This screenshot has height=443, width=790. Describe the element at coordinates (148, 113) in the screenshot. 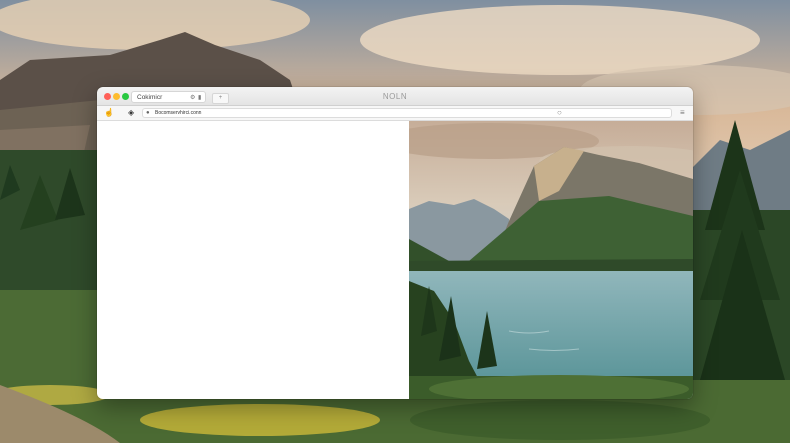

I see `lock-icon: ●` at that location.